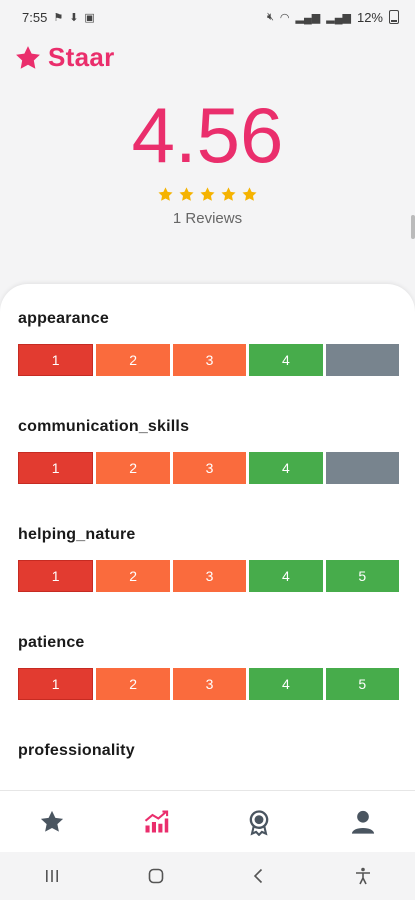  Describe the element at coordinates (81, 57) in the screenshot. I see `app-title: Staar` at that location.